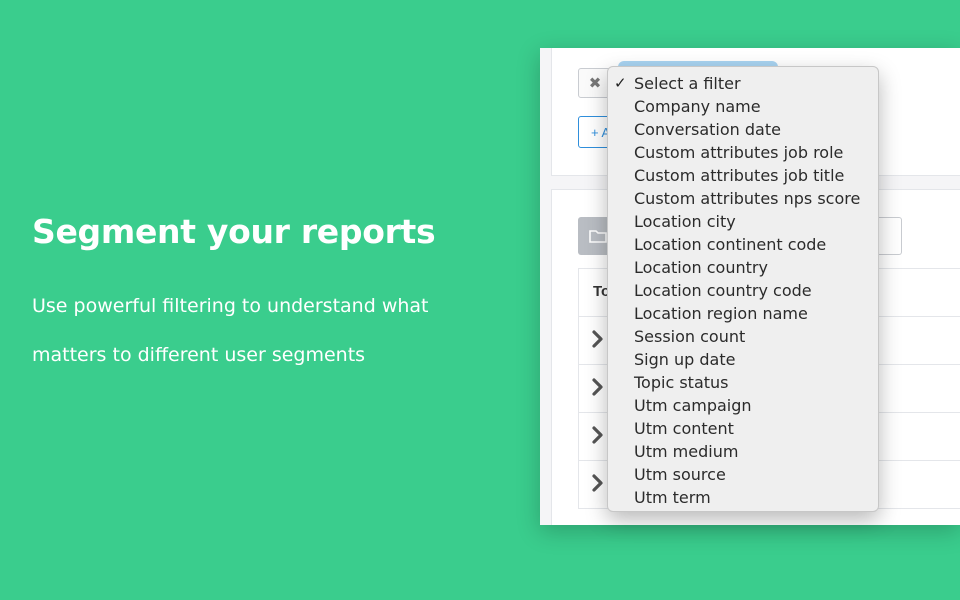 The image size is (960, 600). What do you see at coordinates (686, 451) in the screenshot?
I see `dropdown-option-label: Utm medium` at bounding box center [686, 451].